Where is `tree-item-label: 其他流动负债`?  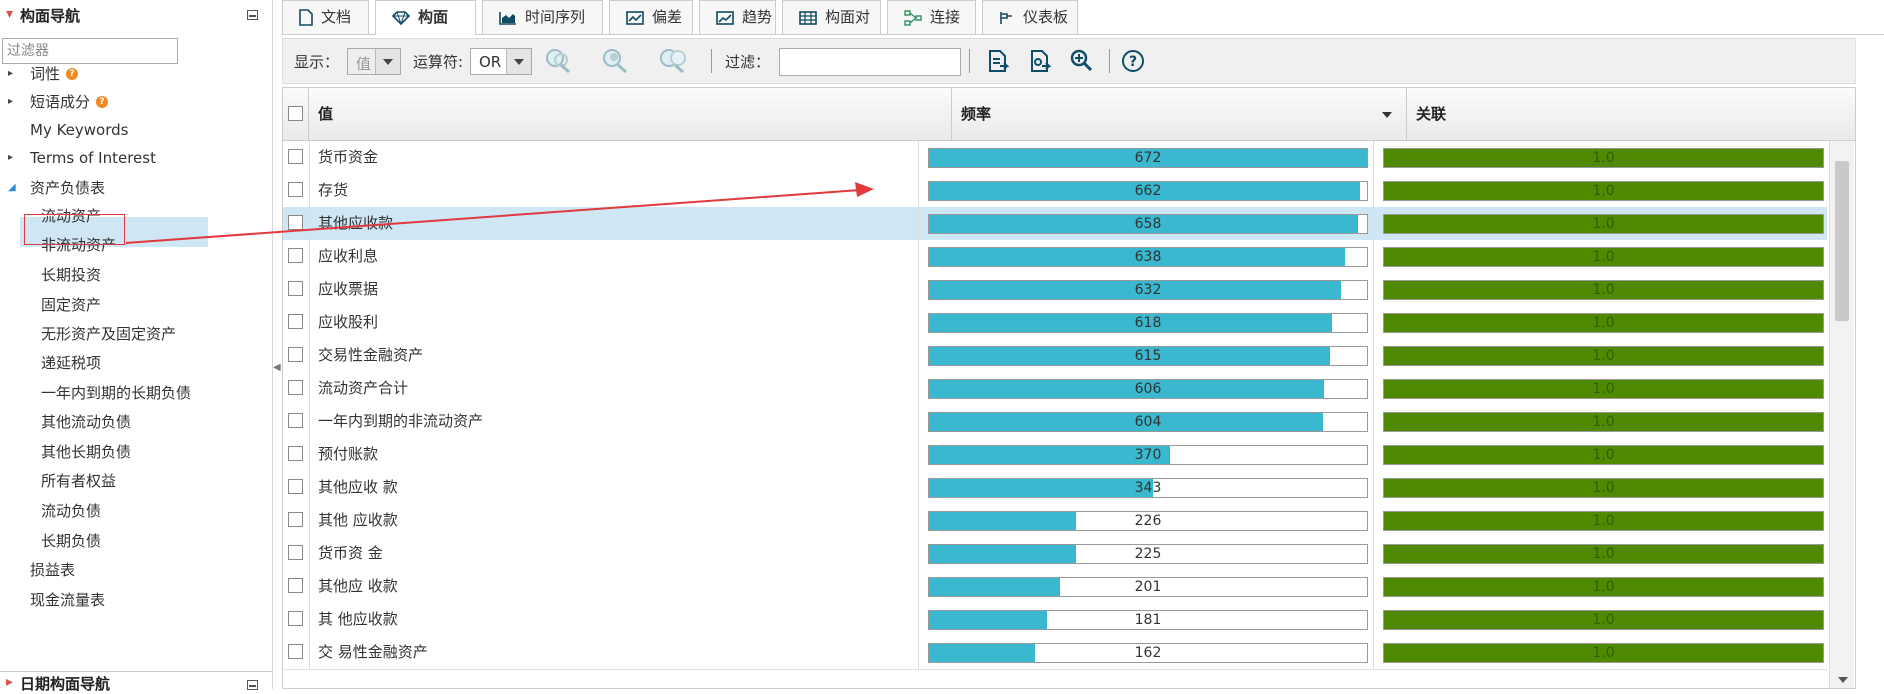 tree-item-label: 其他流动负债 is located at coordinates (86, 422).